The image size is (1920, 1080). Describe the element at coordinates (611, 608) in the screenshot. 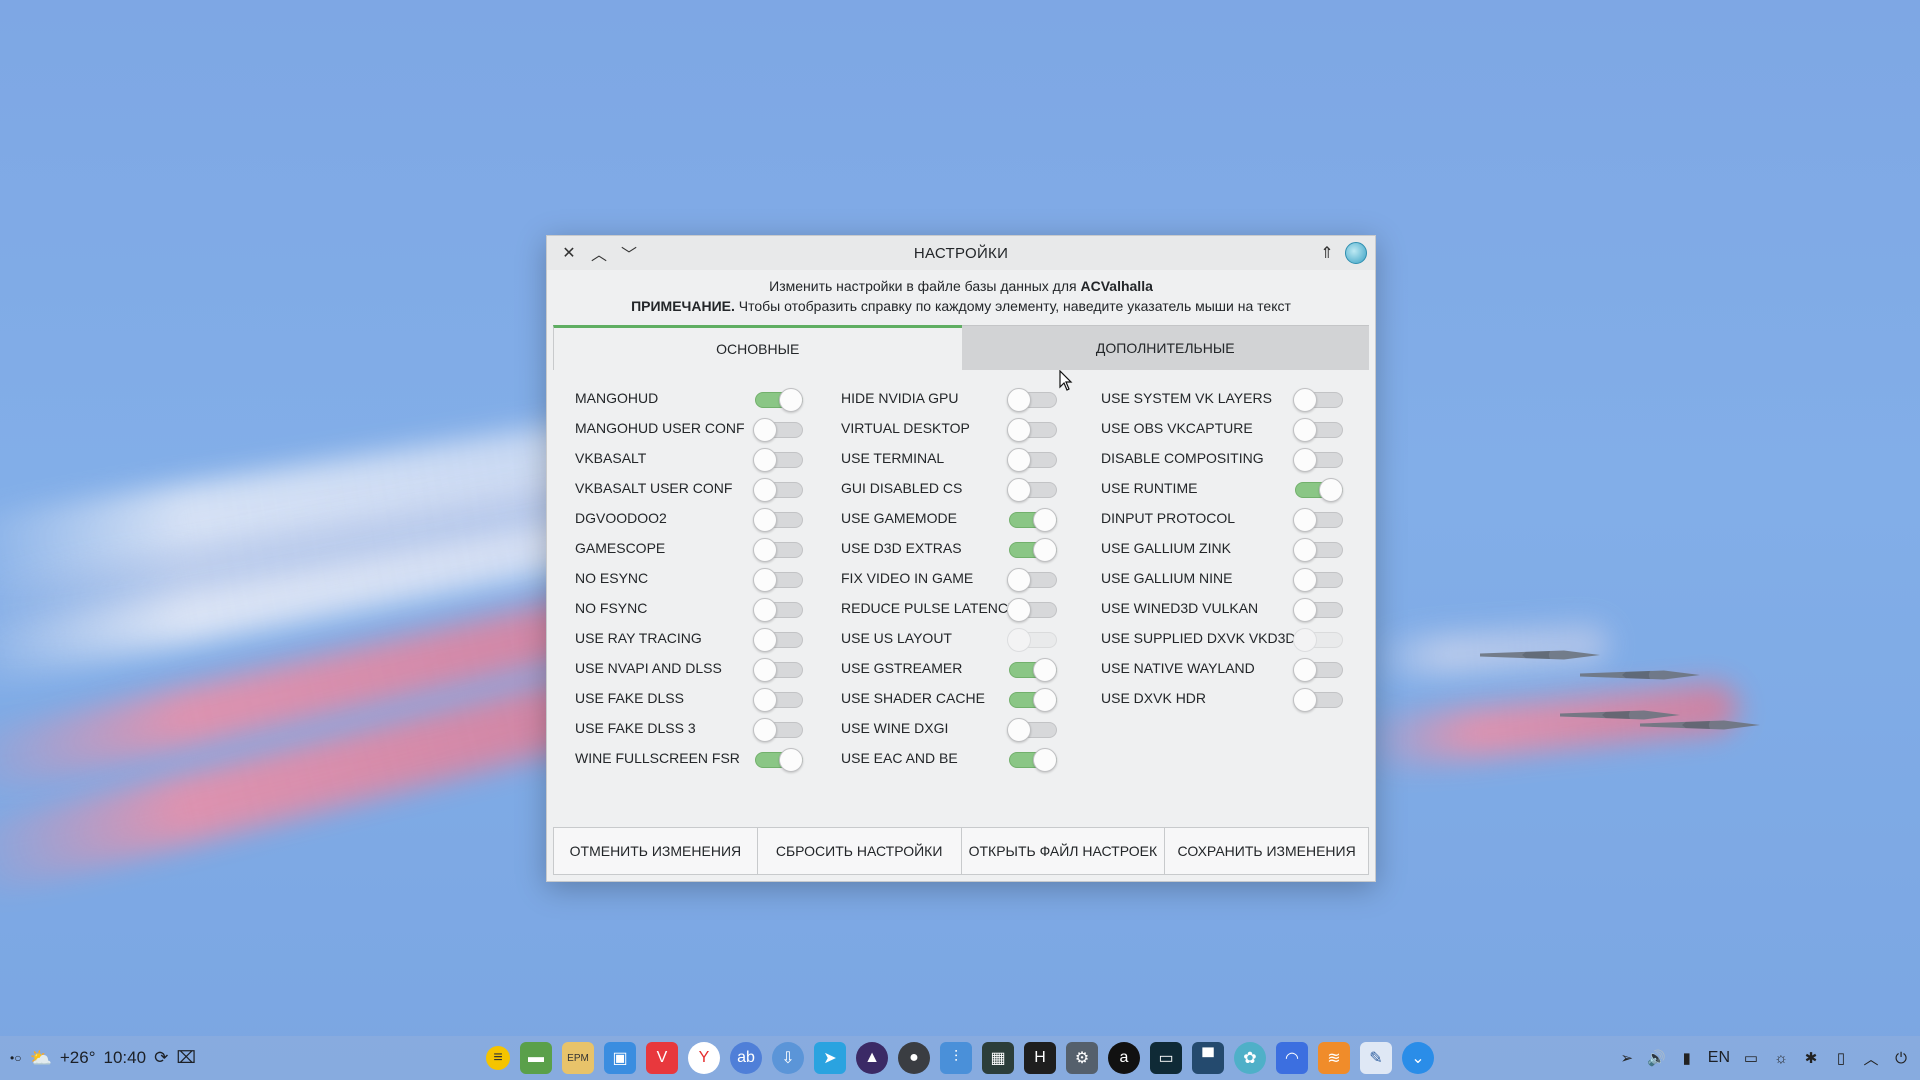

I see `option-label: NO FSYNC` at that location.